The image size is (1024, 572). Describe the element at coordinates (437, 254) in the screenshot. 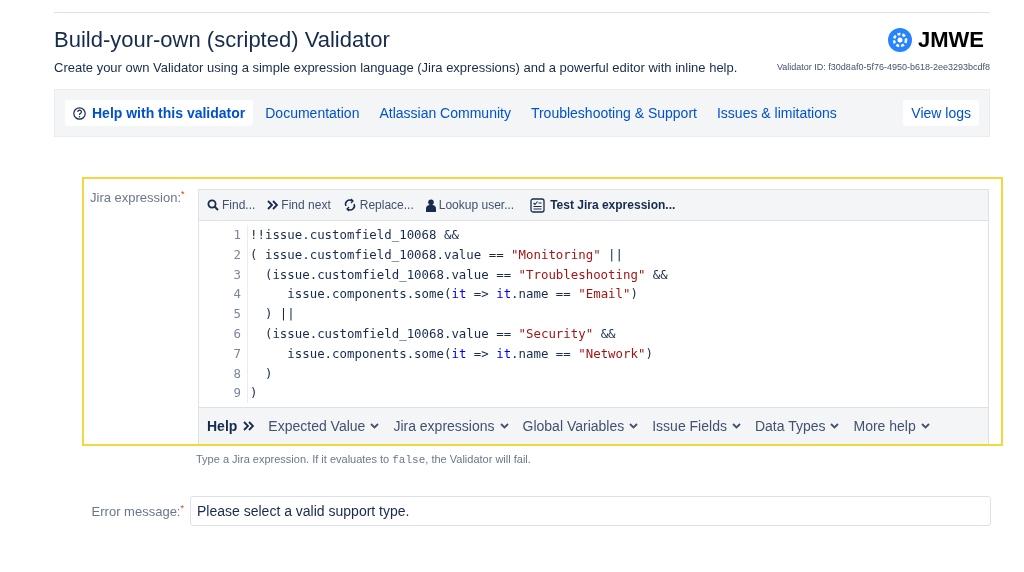

I see `code-line: ( issue.customfield_10068.value == "Monitoring" ||` at that location.